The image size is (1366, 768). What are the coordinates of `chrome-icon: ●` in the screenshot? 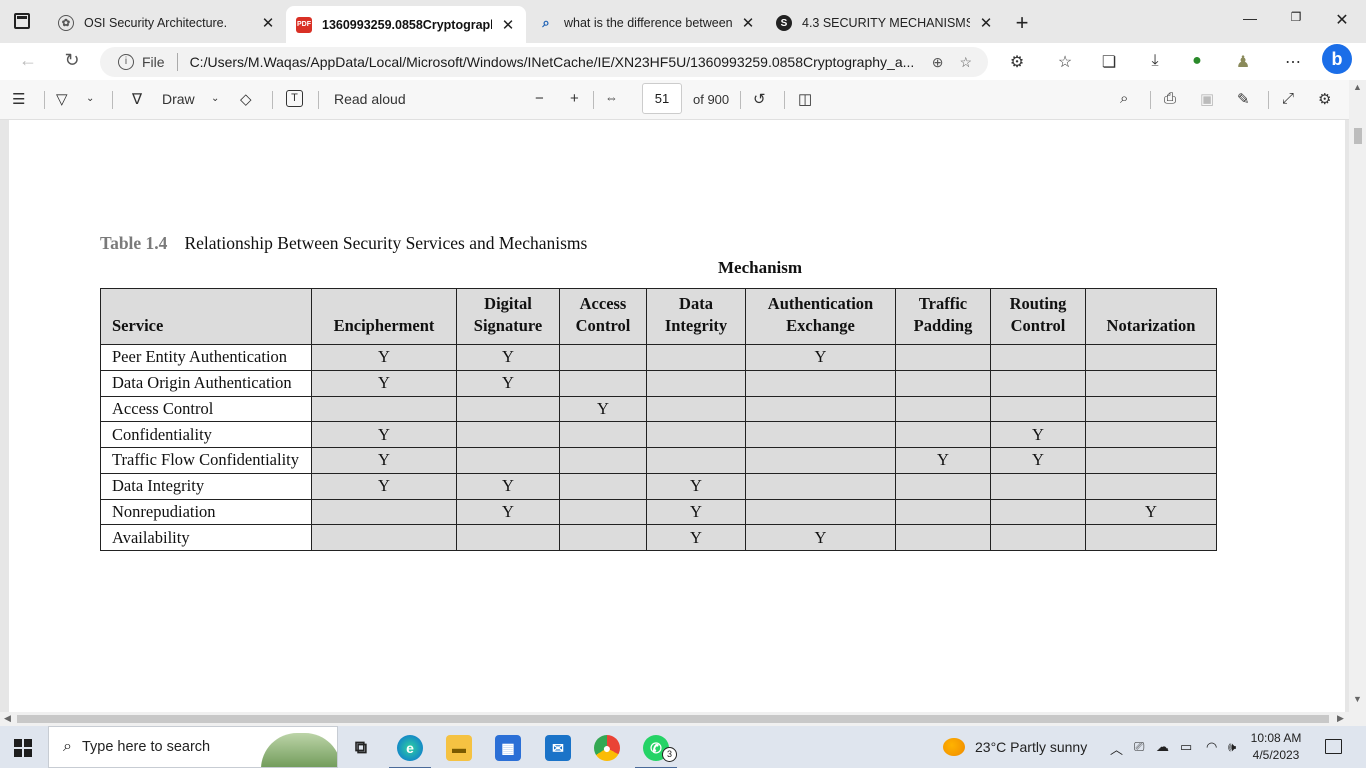 It's located at (607, 748).